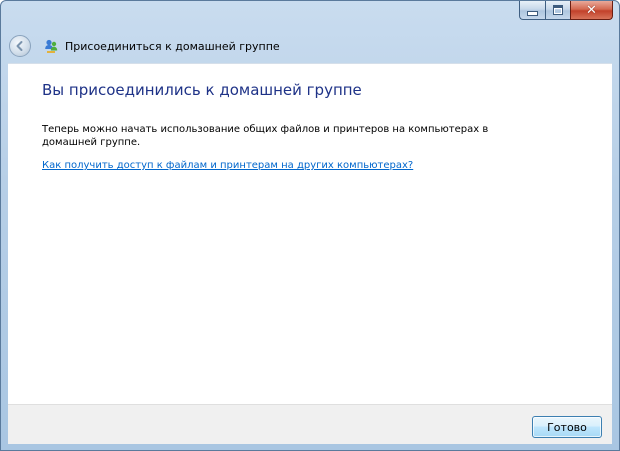  I want to click on minimize-button, so click(532, 10).